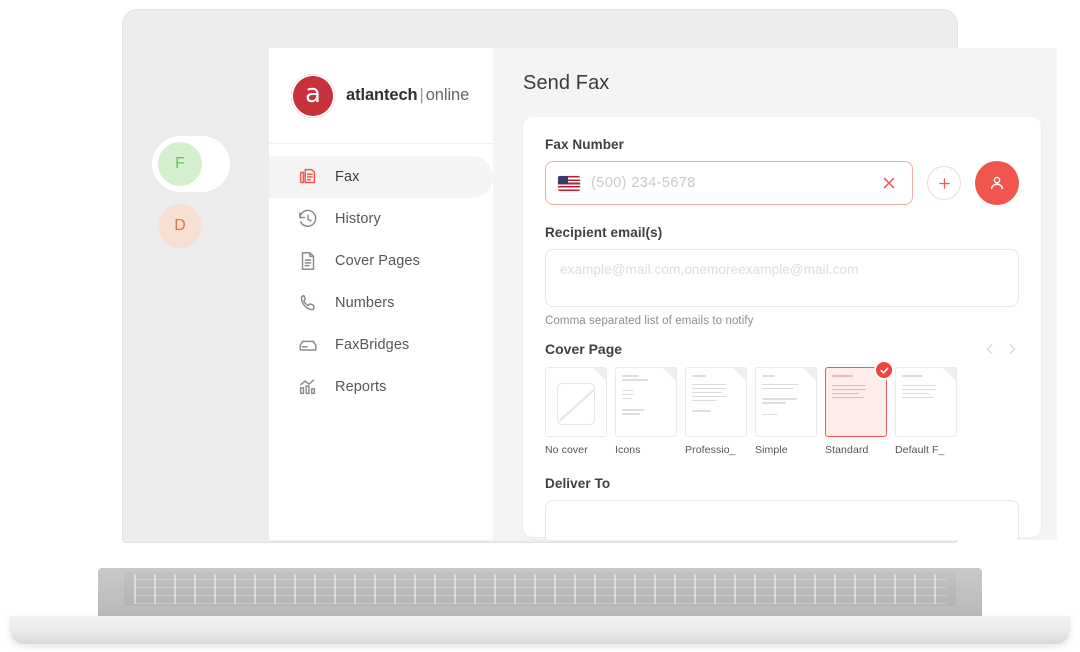  I want to click on cover-option-label: Professio_, so click(710, 450).